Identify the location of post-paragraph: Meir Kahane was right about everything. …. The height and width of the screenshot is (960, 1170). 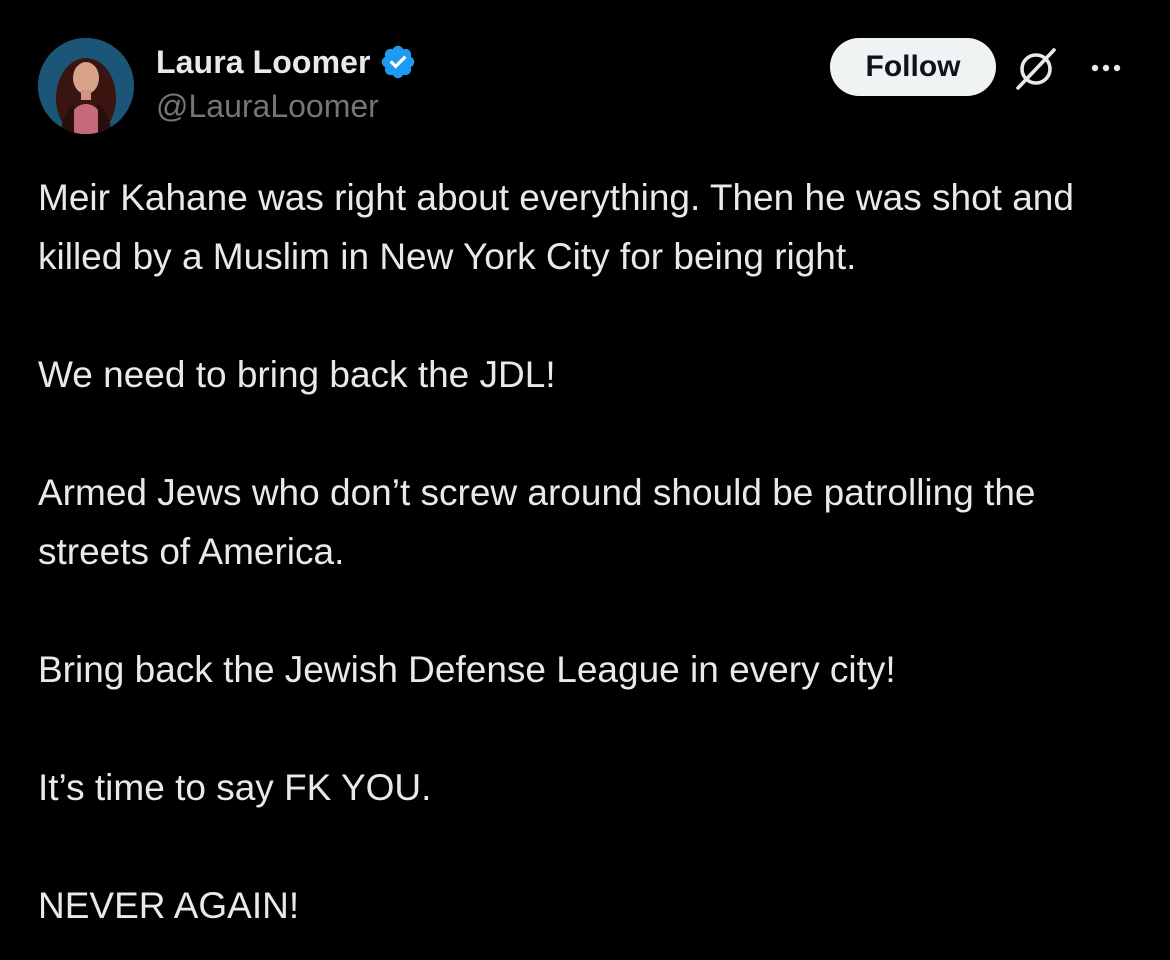
(556, 227).